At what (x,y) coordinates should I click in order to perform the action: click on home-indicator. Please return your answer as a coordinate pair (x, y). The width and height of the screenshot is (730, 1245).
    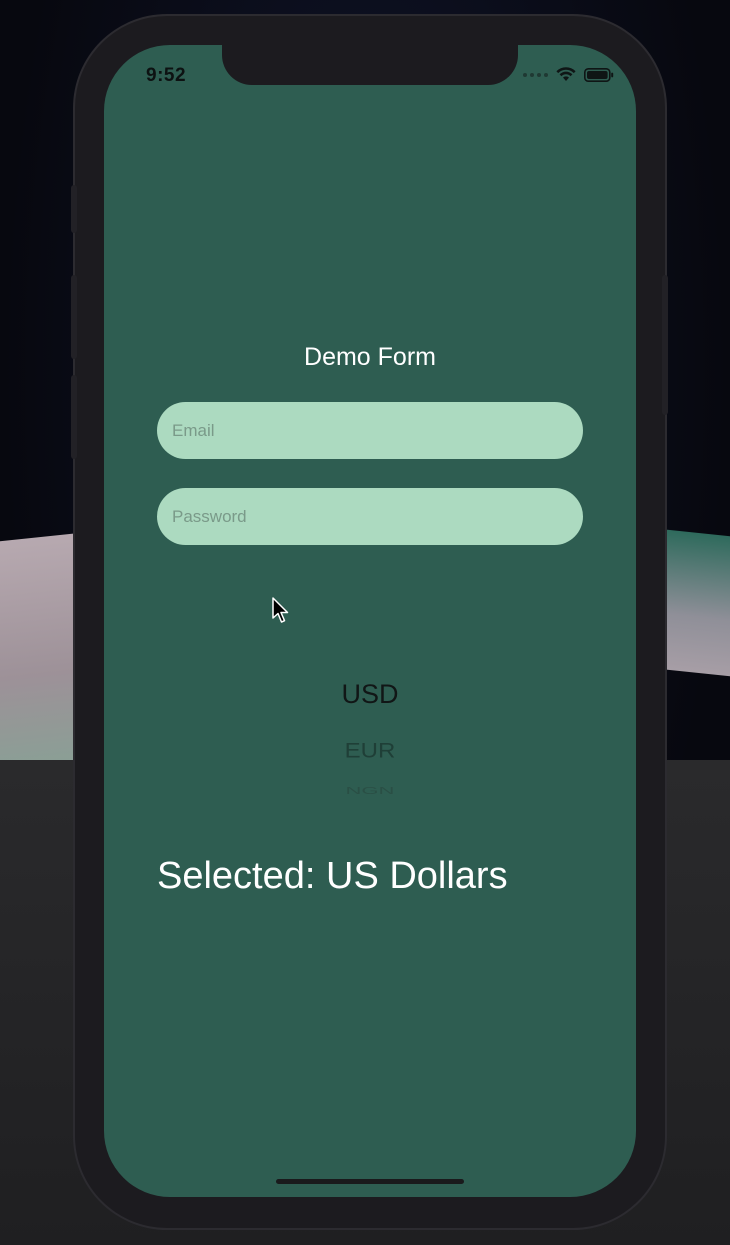
    Looking at the image, I should click on (370, 1181).